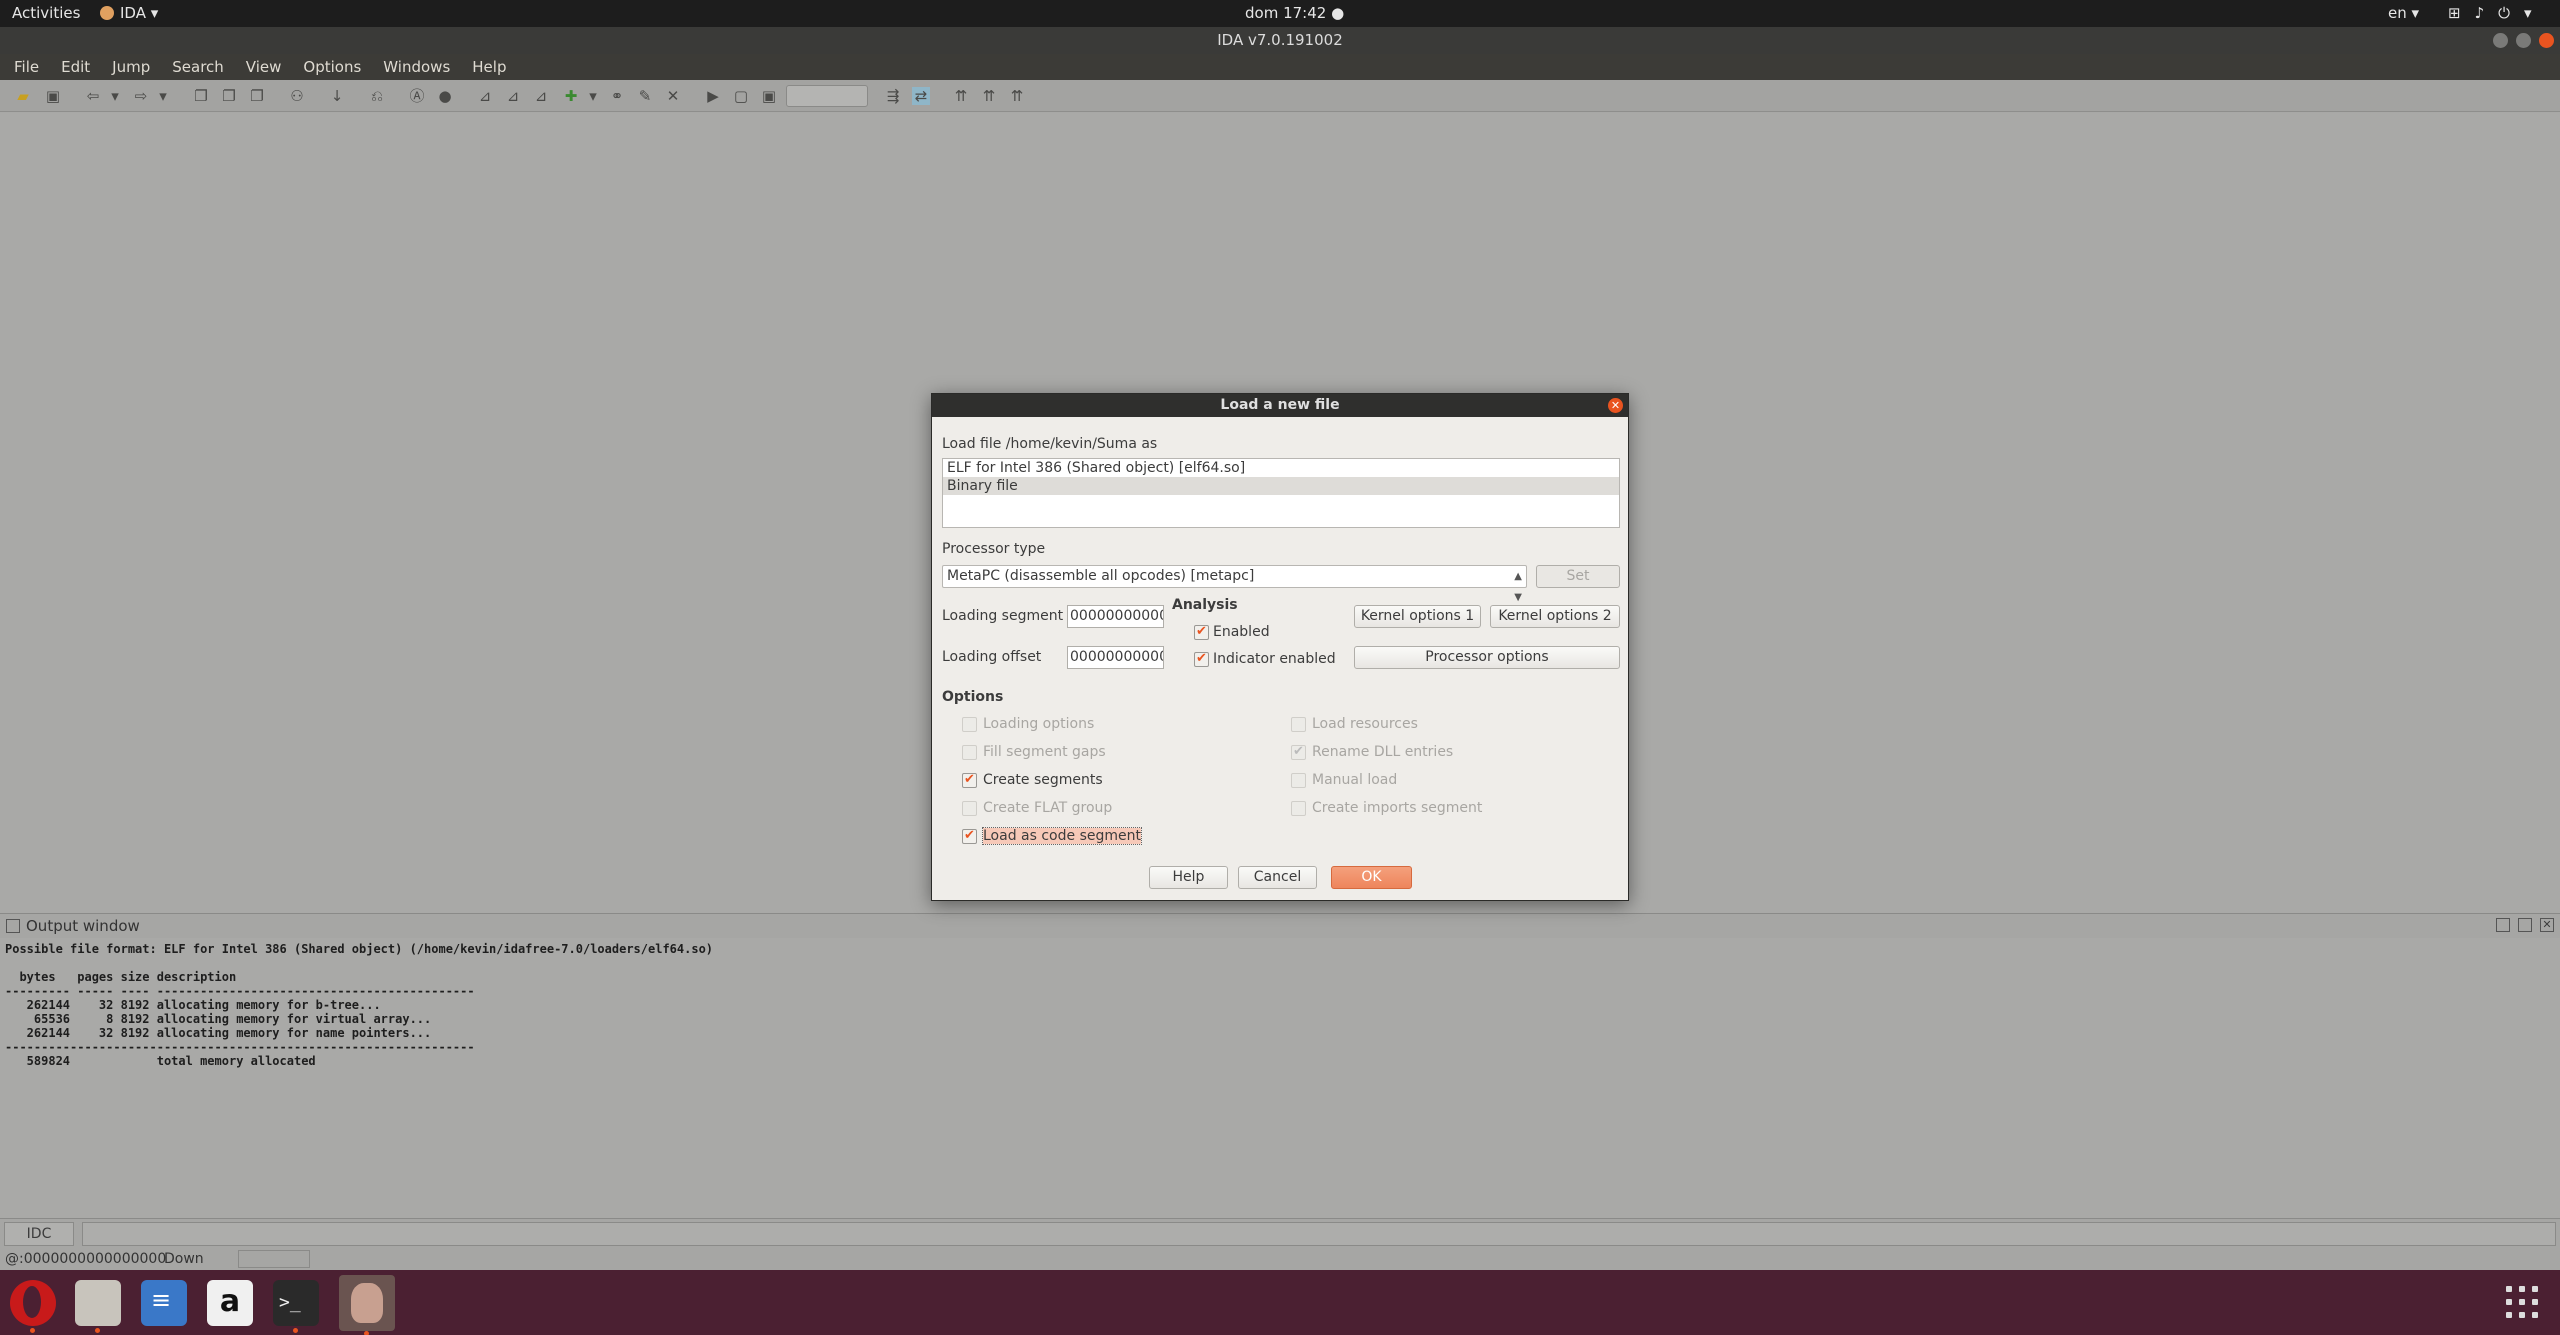  Describe the element at coordinates (961, 96) in the screenshot. I see `trace-icon: ⇈` at that location.